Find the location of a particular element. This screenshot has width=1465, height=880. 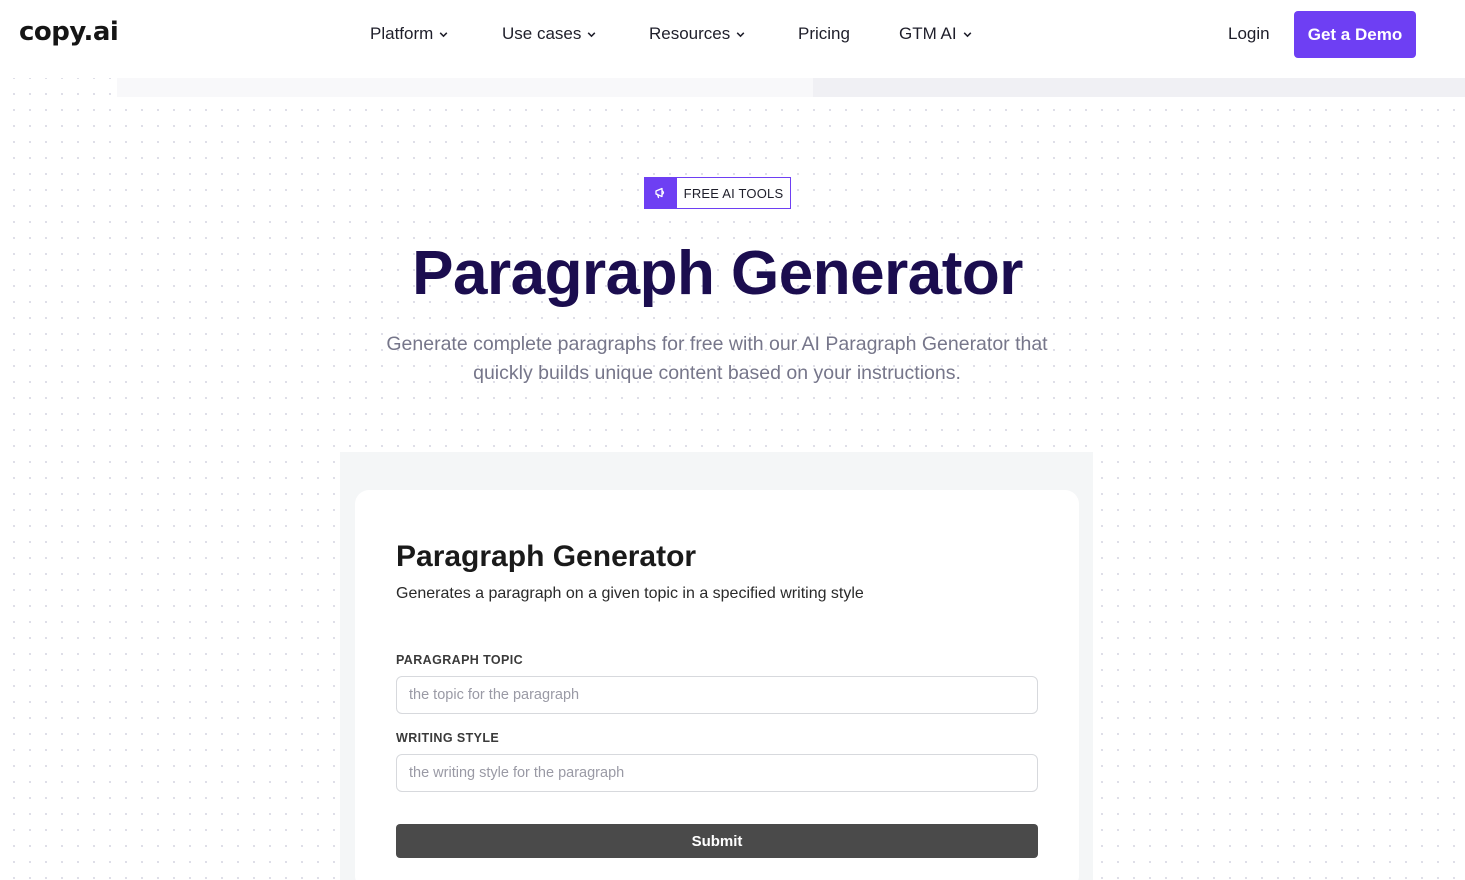

nav-pricing: Pricing is located at coordinates (824, 34).